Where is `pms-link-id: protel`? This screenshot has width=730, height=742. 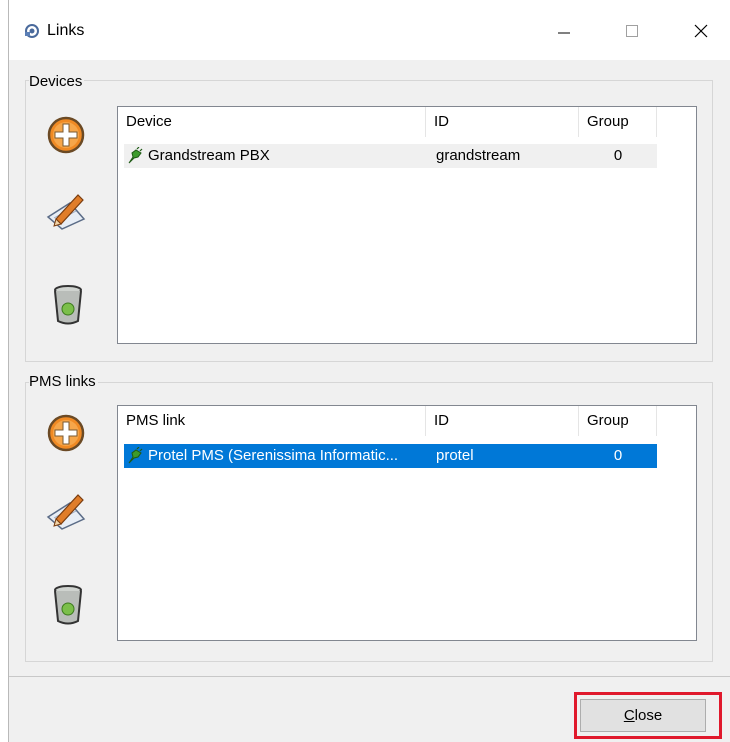 pms-link-id: protel is located at coordinates (455, 455).